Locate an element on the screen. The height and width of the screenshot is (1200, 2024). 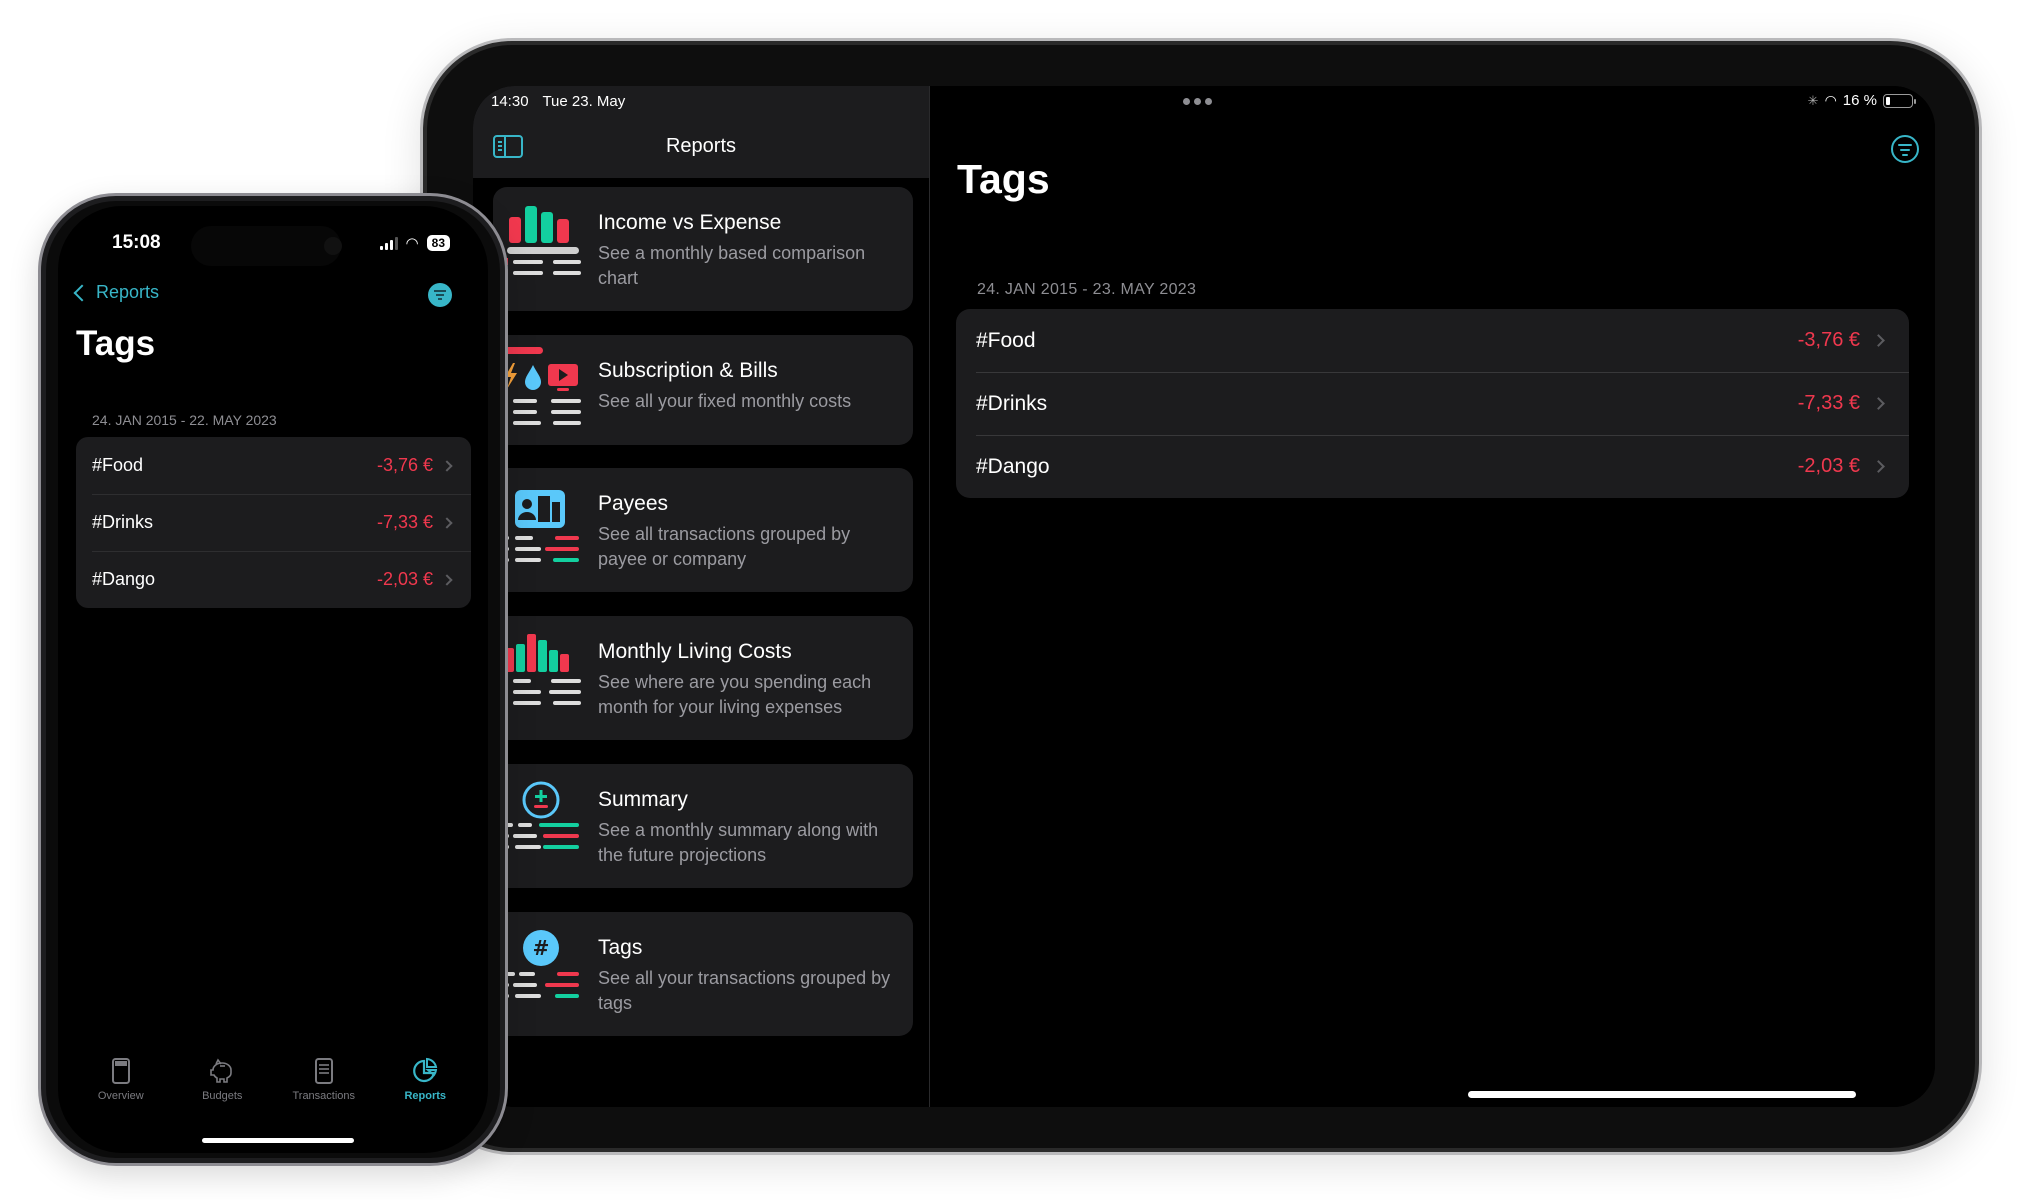
report-title: Subscription & Bills is located at coordinates (688, 370).